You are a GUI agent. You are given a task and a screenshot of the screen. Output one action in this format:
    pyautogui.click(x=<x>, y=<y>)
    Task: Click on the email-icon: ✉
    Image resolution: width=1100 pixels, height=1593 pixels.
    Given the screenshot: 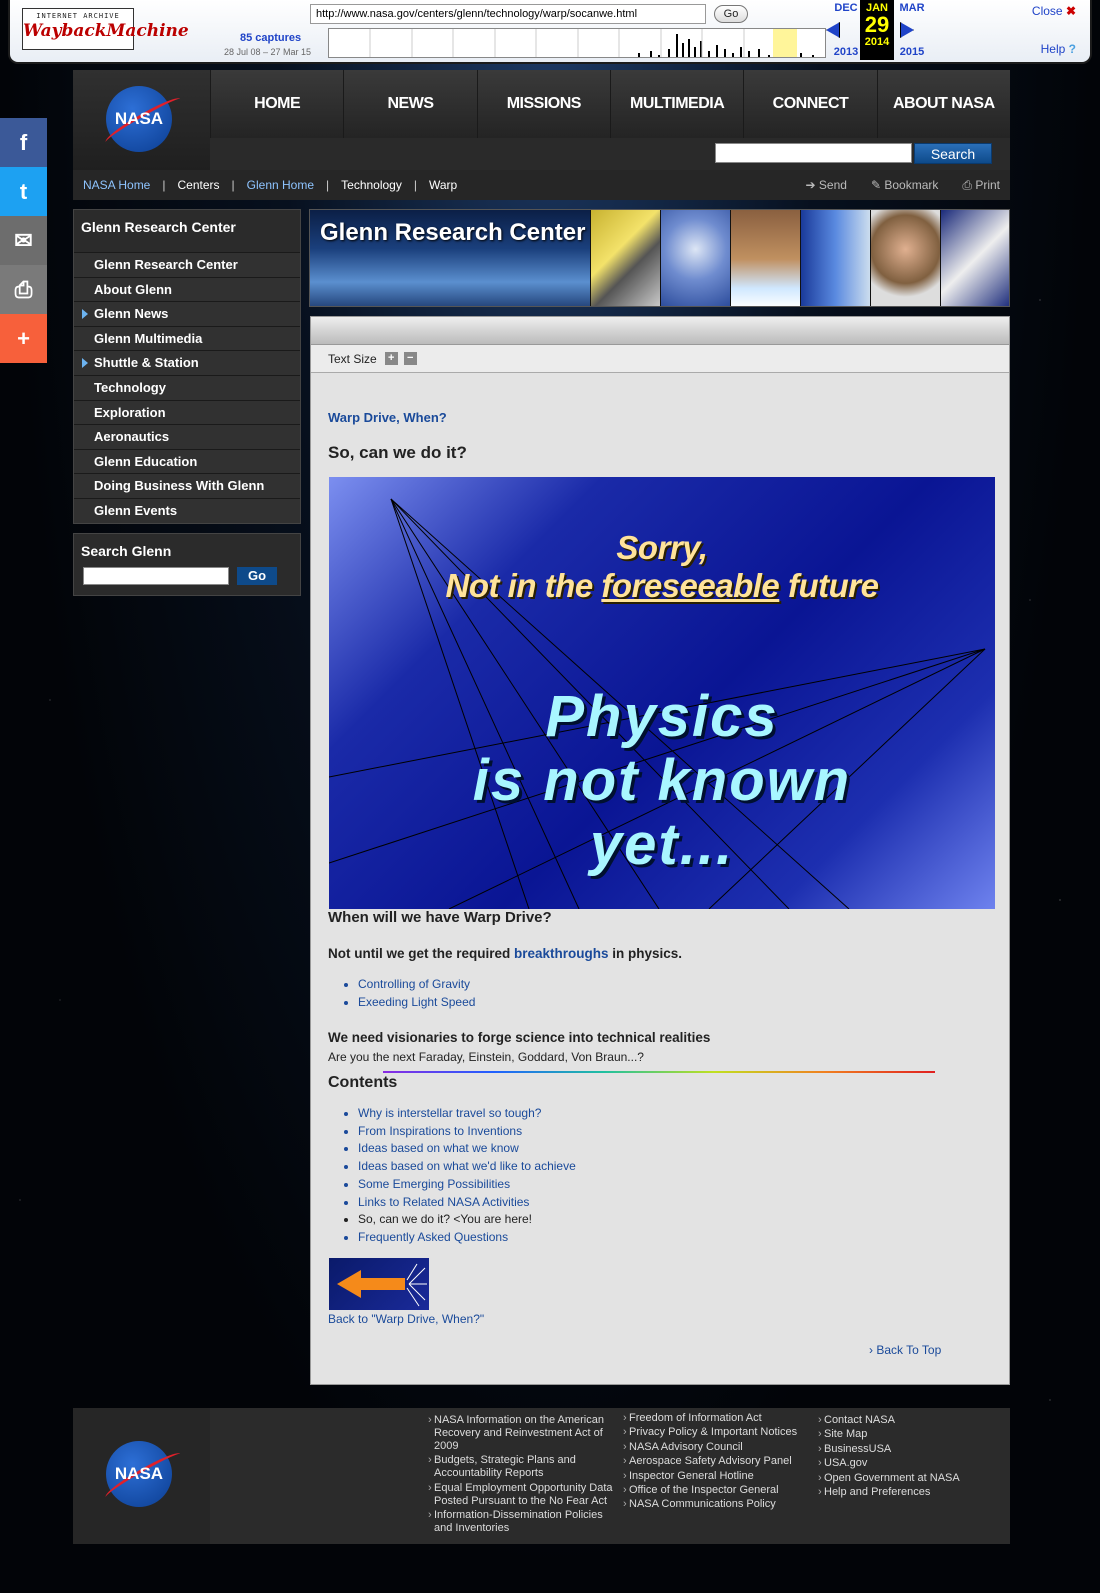 What is the action you would take?
    pyautogui.click(x=23, y=240)
    